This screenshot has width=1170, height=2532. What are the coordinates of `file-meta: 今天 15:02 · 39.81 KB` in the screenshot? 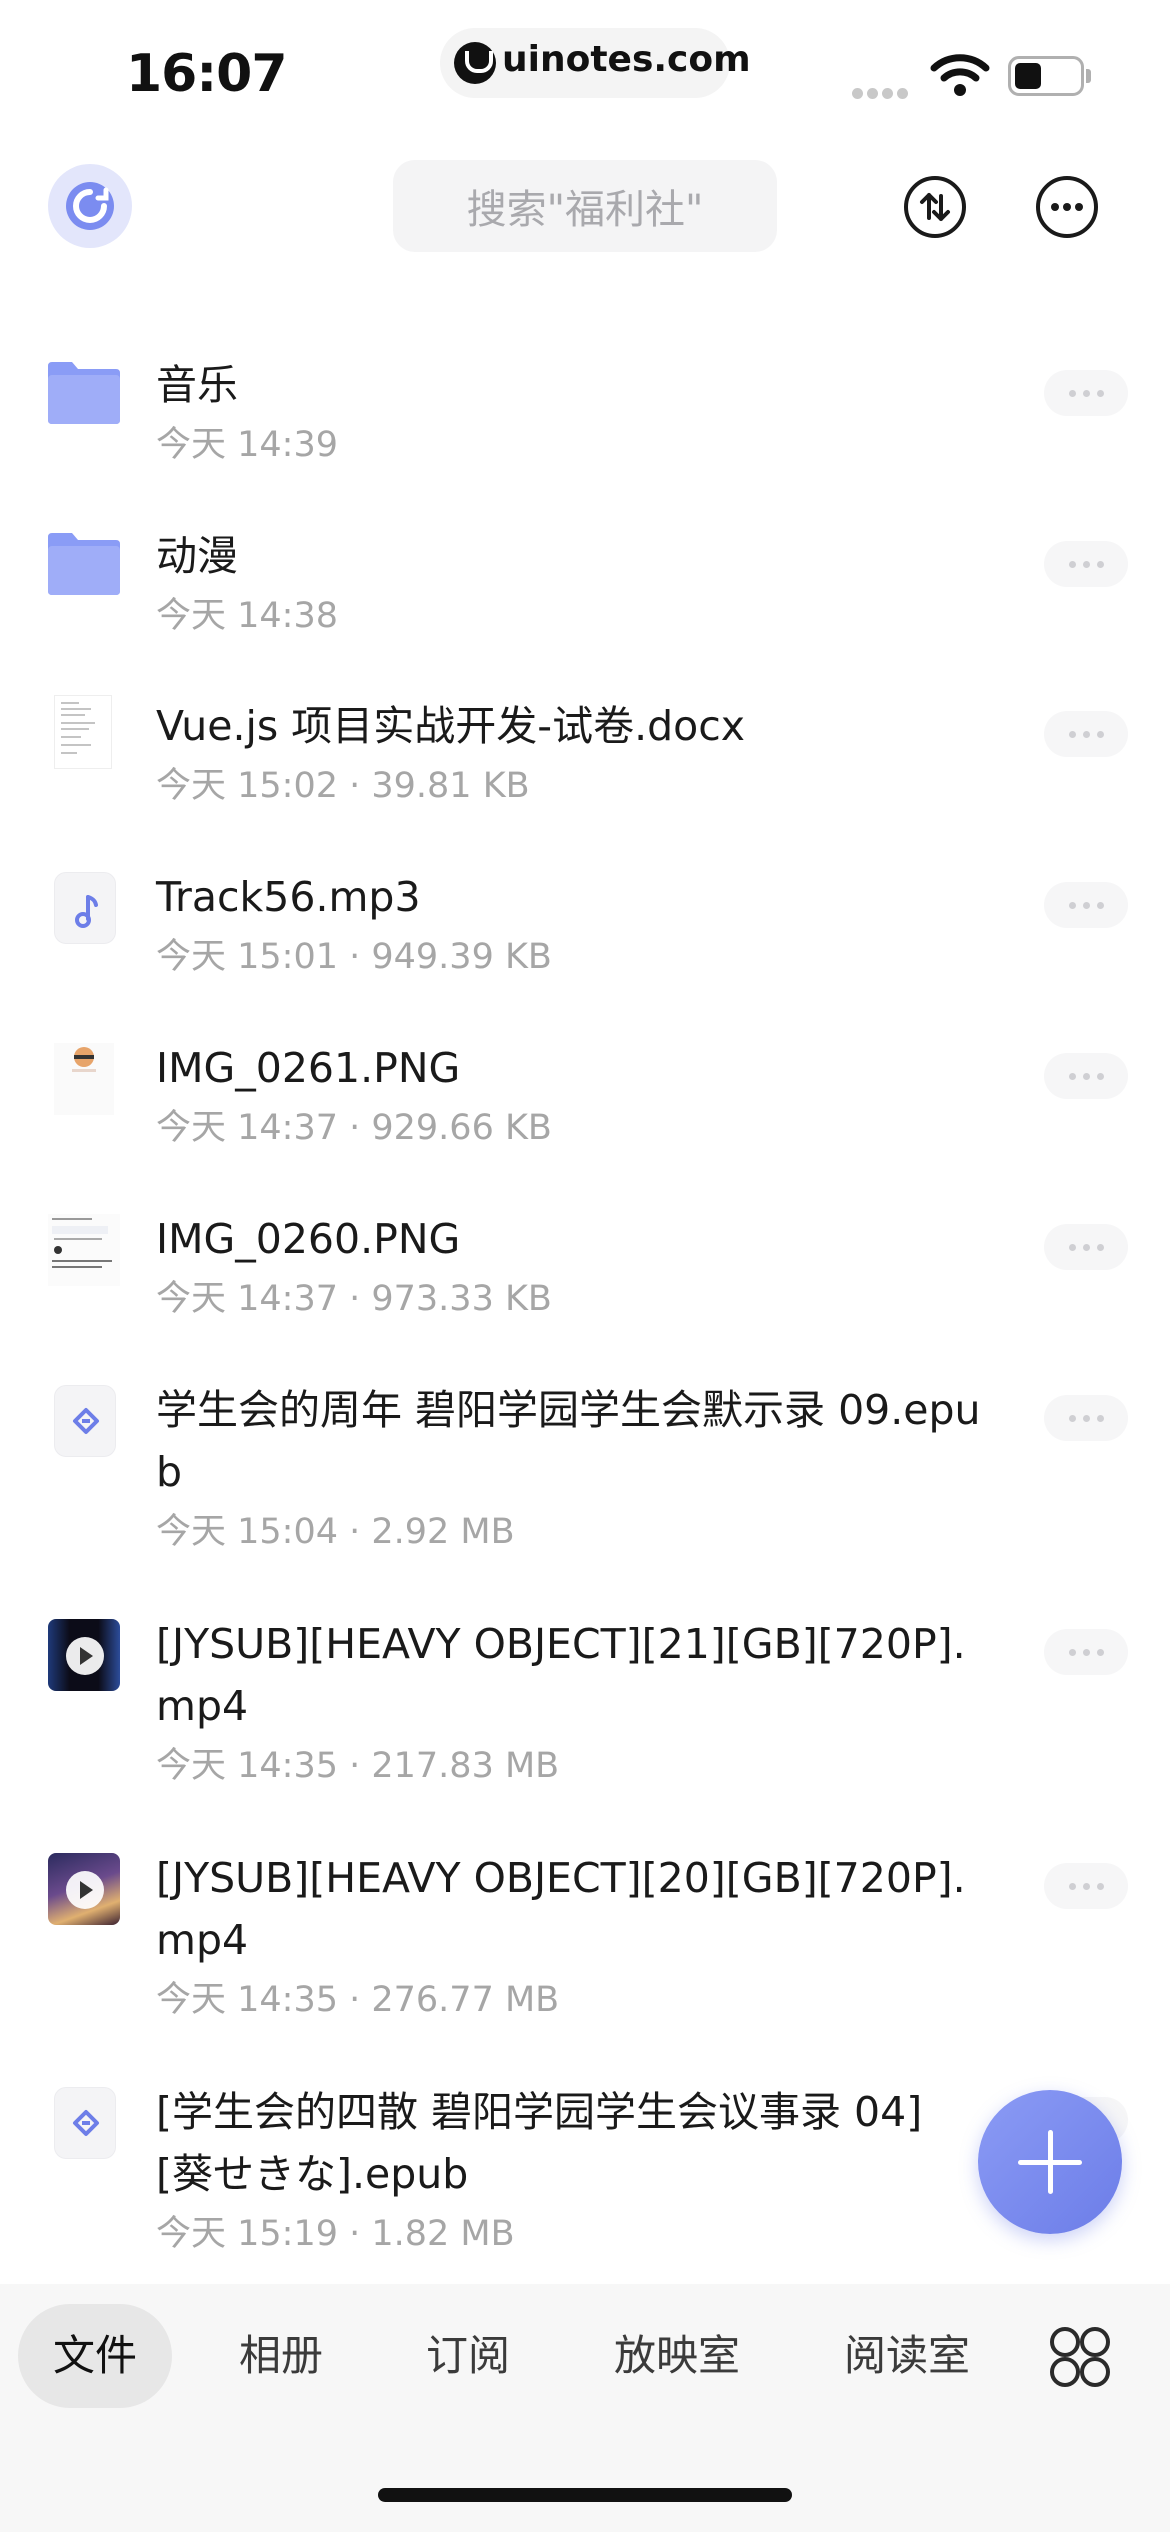 It's located at (343, 786).